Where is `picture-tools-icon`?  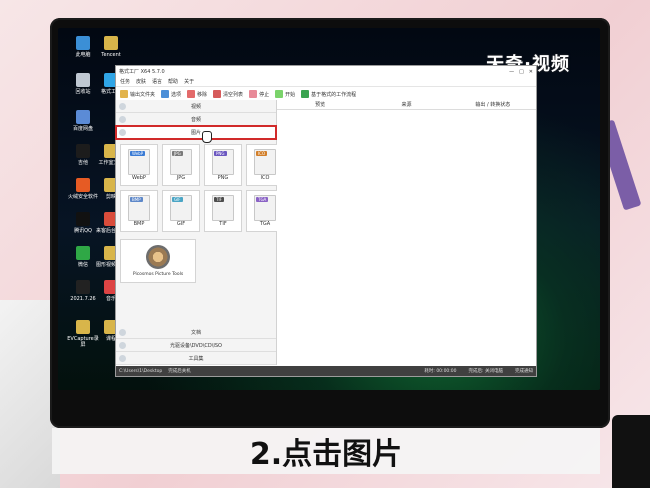 picture-tools-icon is located at coordinates (158, 257).